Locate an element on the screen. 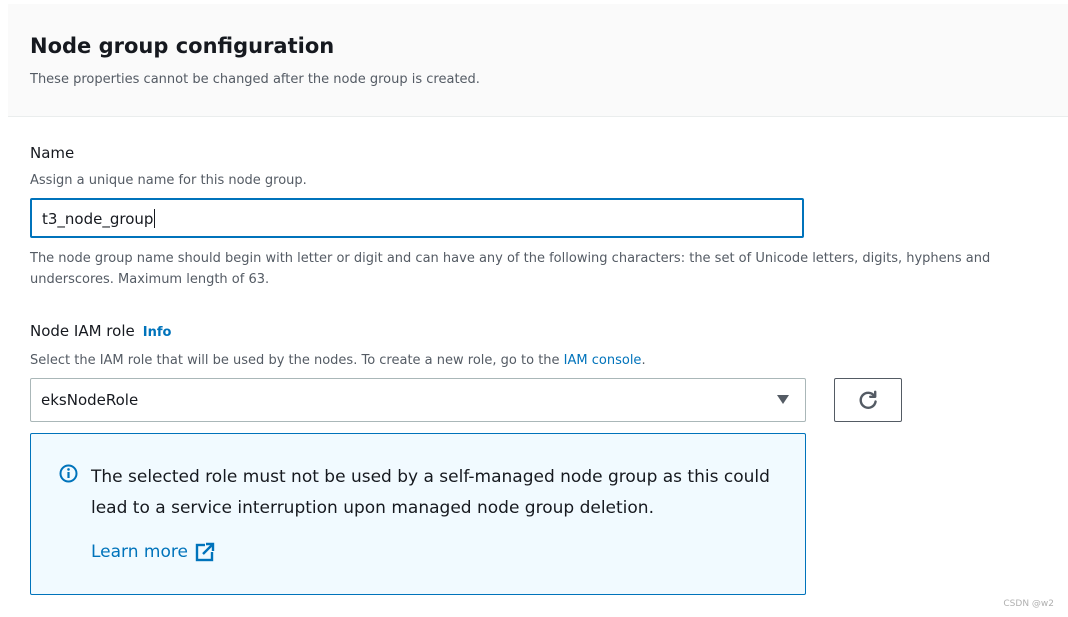  iam-role-selected-value: eksNodeRole is located at coordinates (90, 400).